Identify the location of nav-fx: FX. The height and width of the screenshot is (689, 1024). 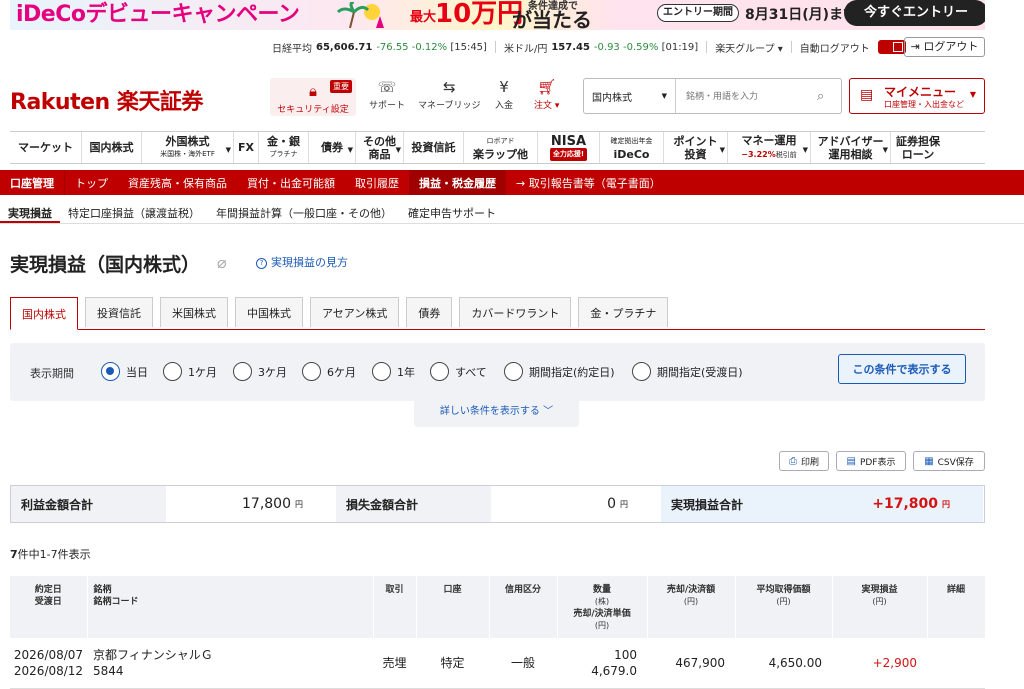
(246, 147).